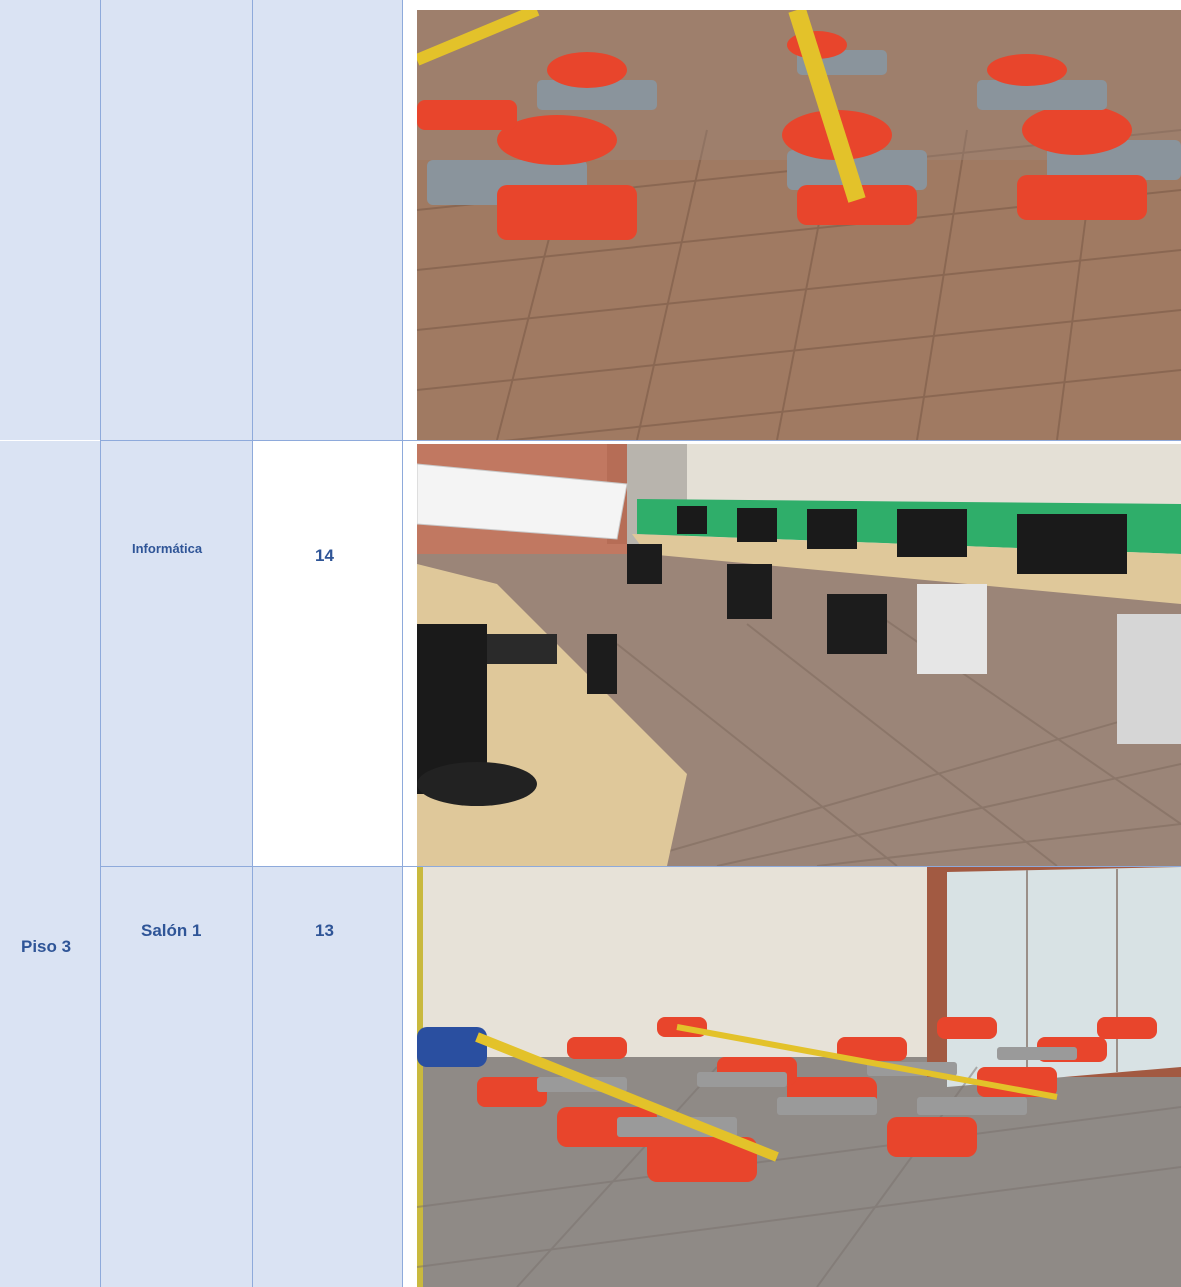 The image size is (1181, 1287). What do you see at coordinates (327, 1077) in the screenshot?
I see `count-cell: 13` at bounding box center [327, 1077].